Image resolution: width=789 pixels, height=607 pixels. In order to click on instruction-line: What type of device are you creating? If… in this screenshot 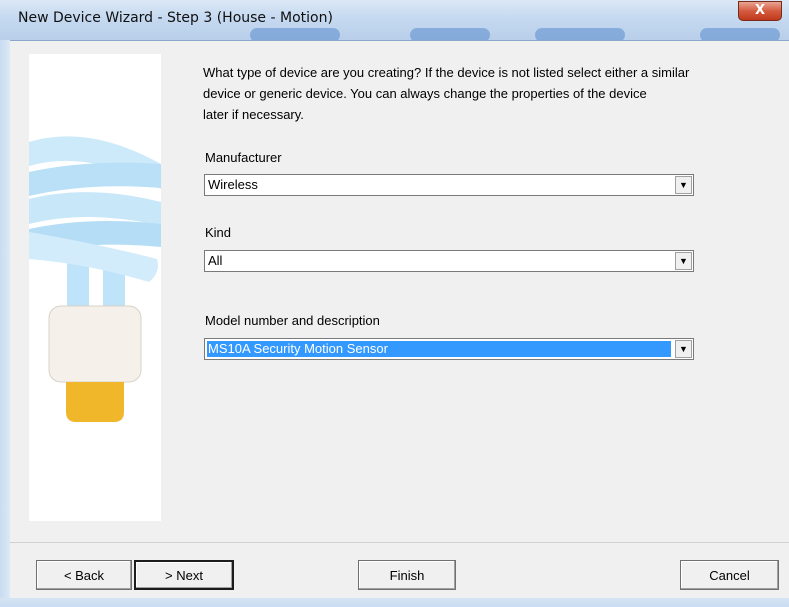, I will do `click(446, 72)`.